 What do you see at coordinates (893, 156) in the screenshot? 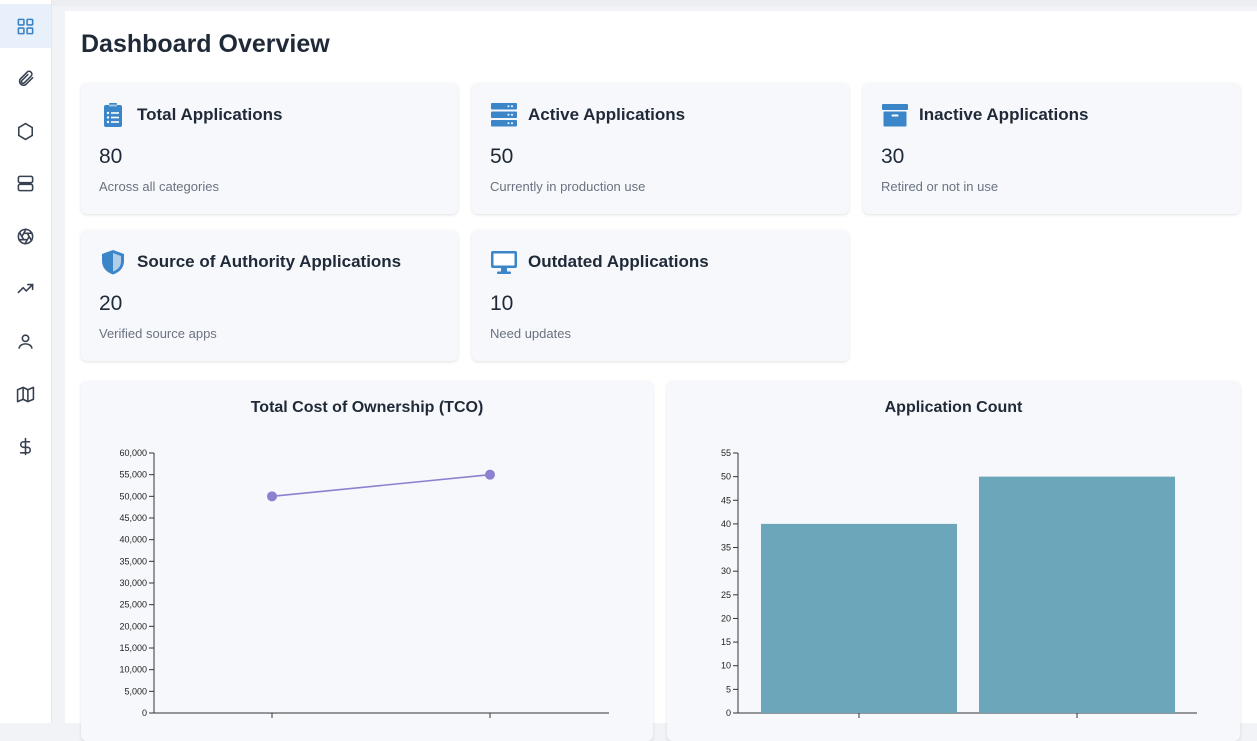
I see `card-value: 30` at bounding box center [893, 156].